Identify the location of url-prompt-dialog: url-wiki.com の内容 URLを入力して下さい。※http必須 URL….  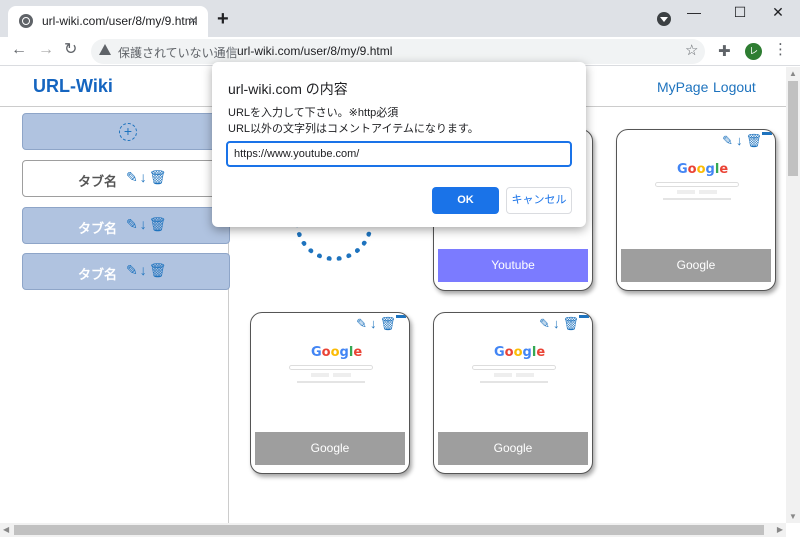
(399, 144).